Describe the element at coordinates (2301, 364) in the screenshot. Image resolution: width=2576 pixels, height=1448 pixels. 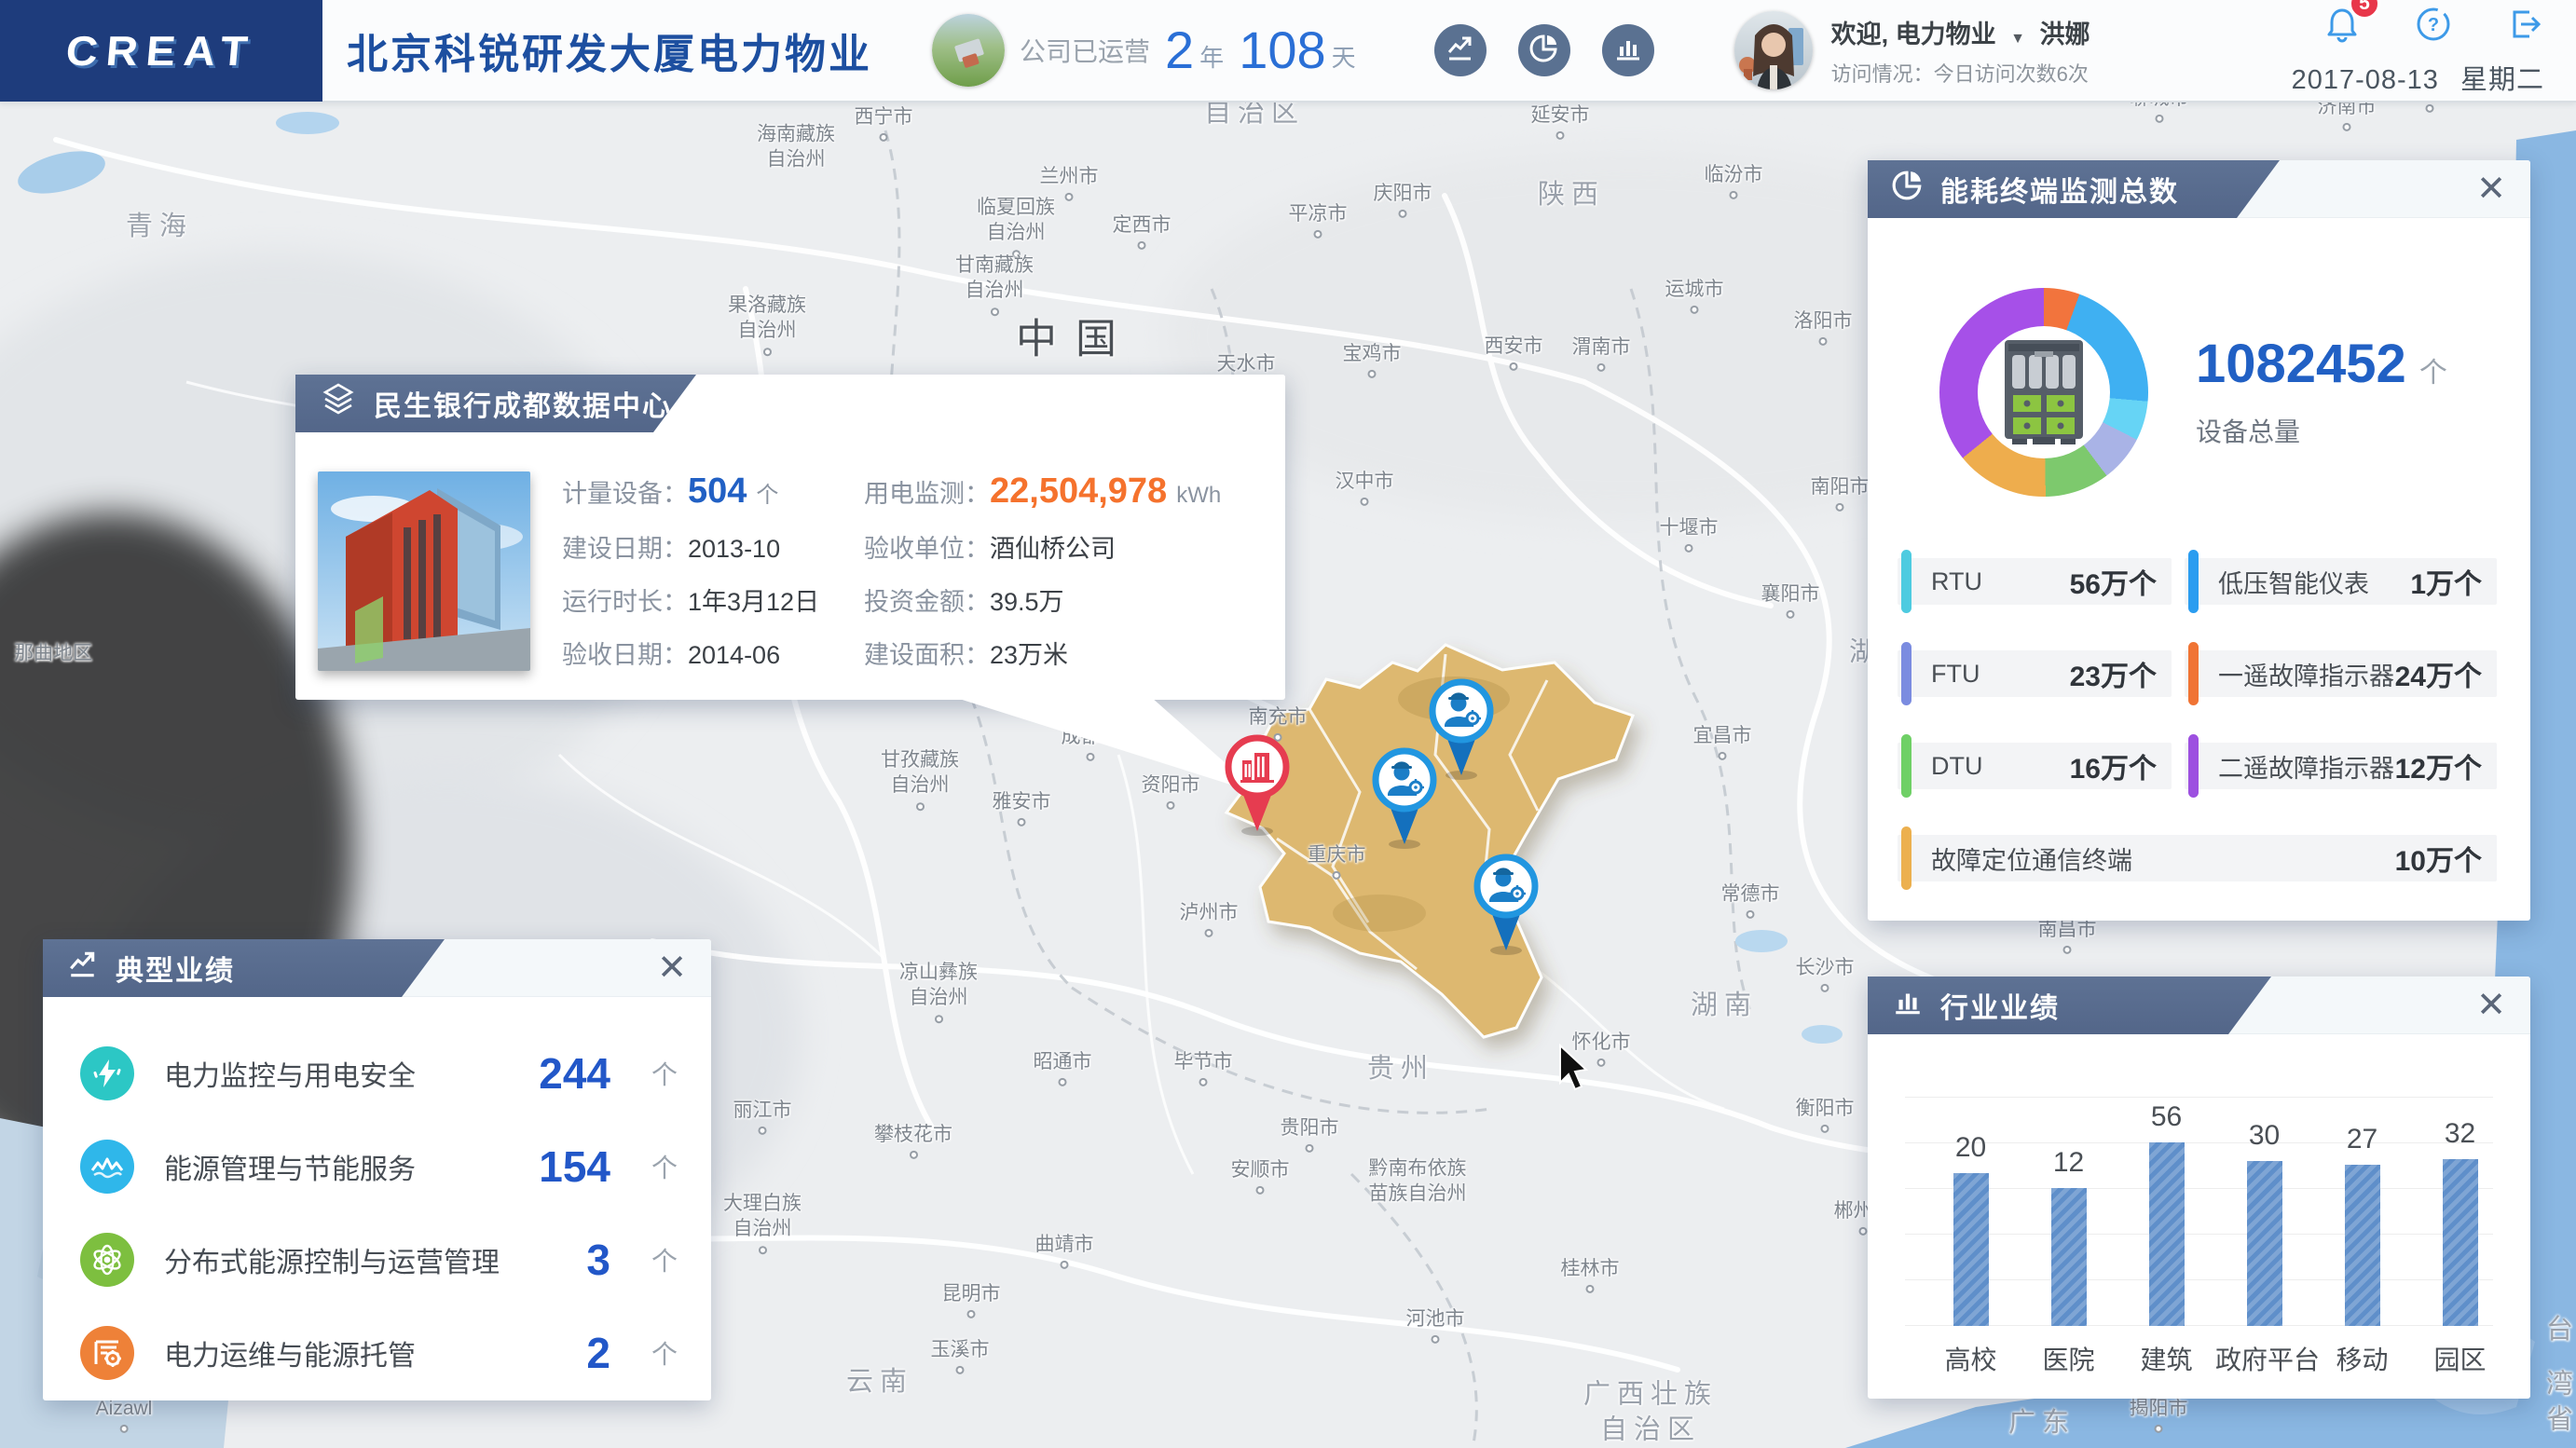
I see `device-total-value: 1082452` at that location.